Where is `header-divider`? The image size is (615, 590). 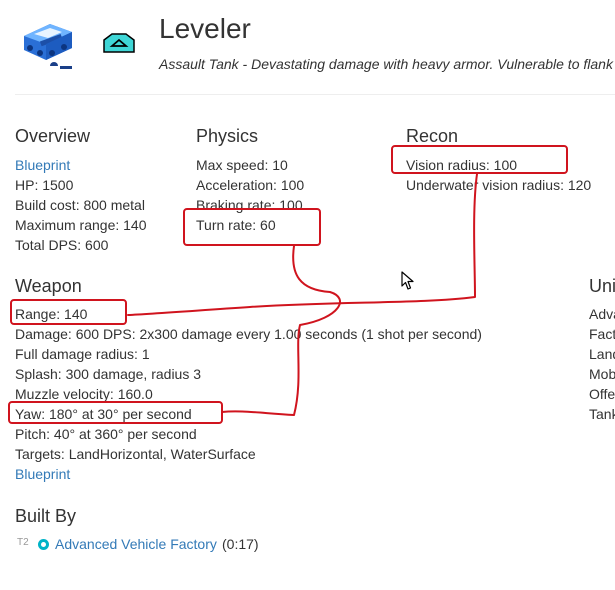 header-divider is located at coordinates (315, 94).